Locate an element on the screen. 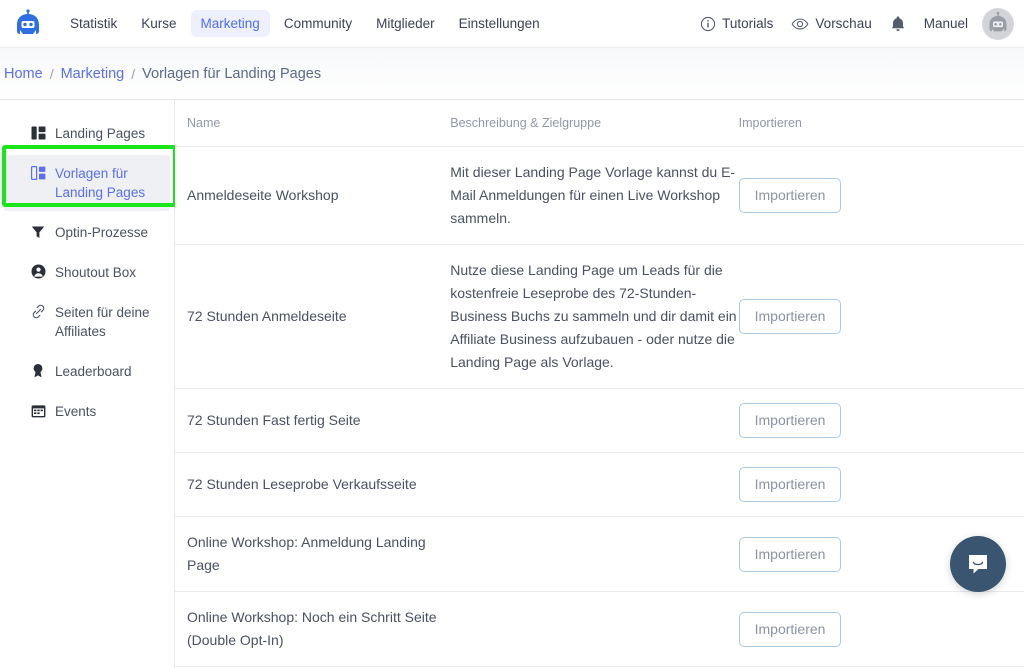  table-row: 72 Stunden Fast fertig Seite Importieren is located at coordinates (599, 420).